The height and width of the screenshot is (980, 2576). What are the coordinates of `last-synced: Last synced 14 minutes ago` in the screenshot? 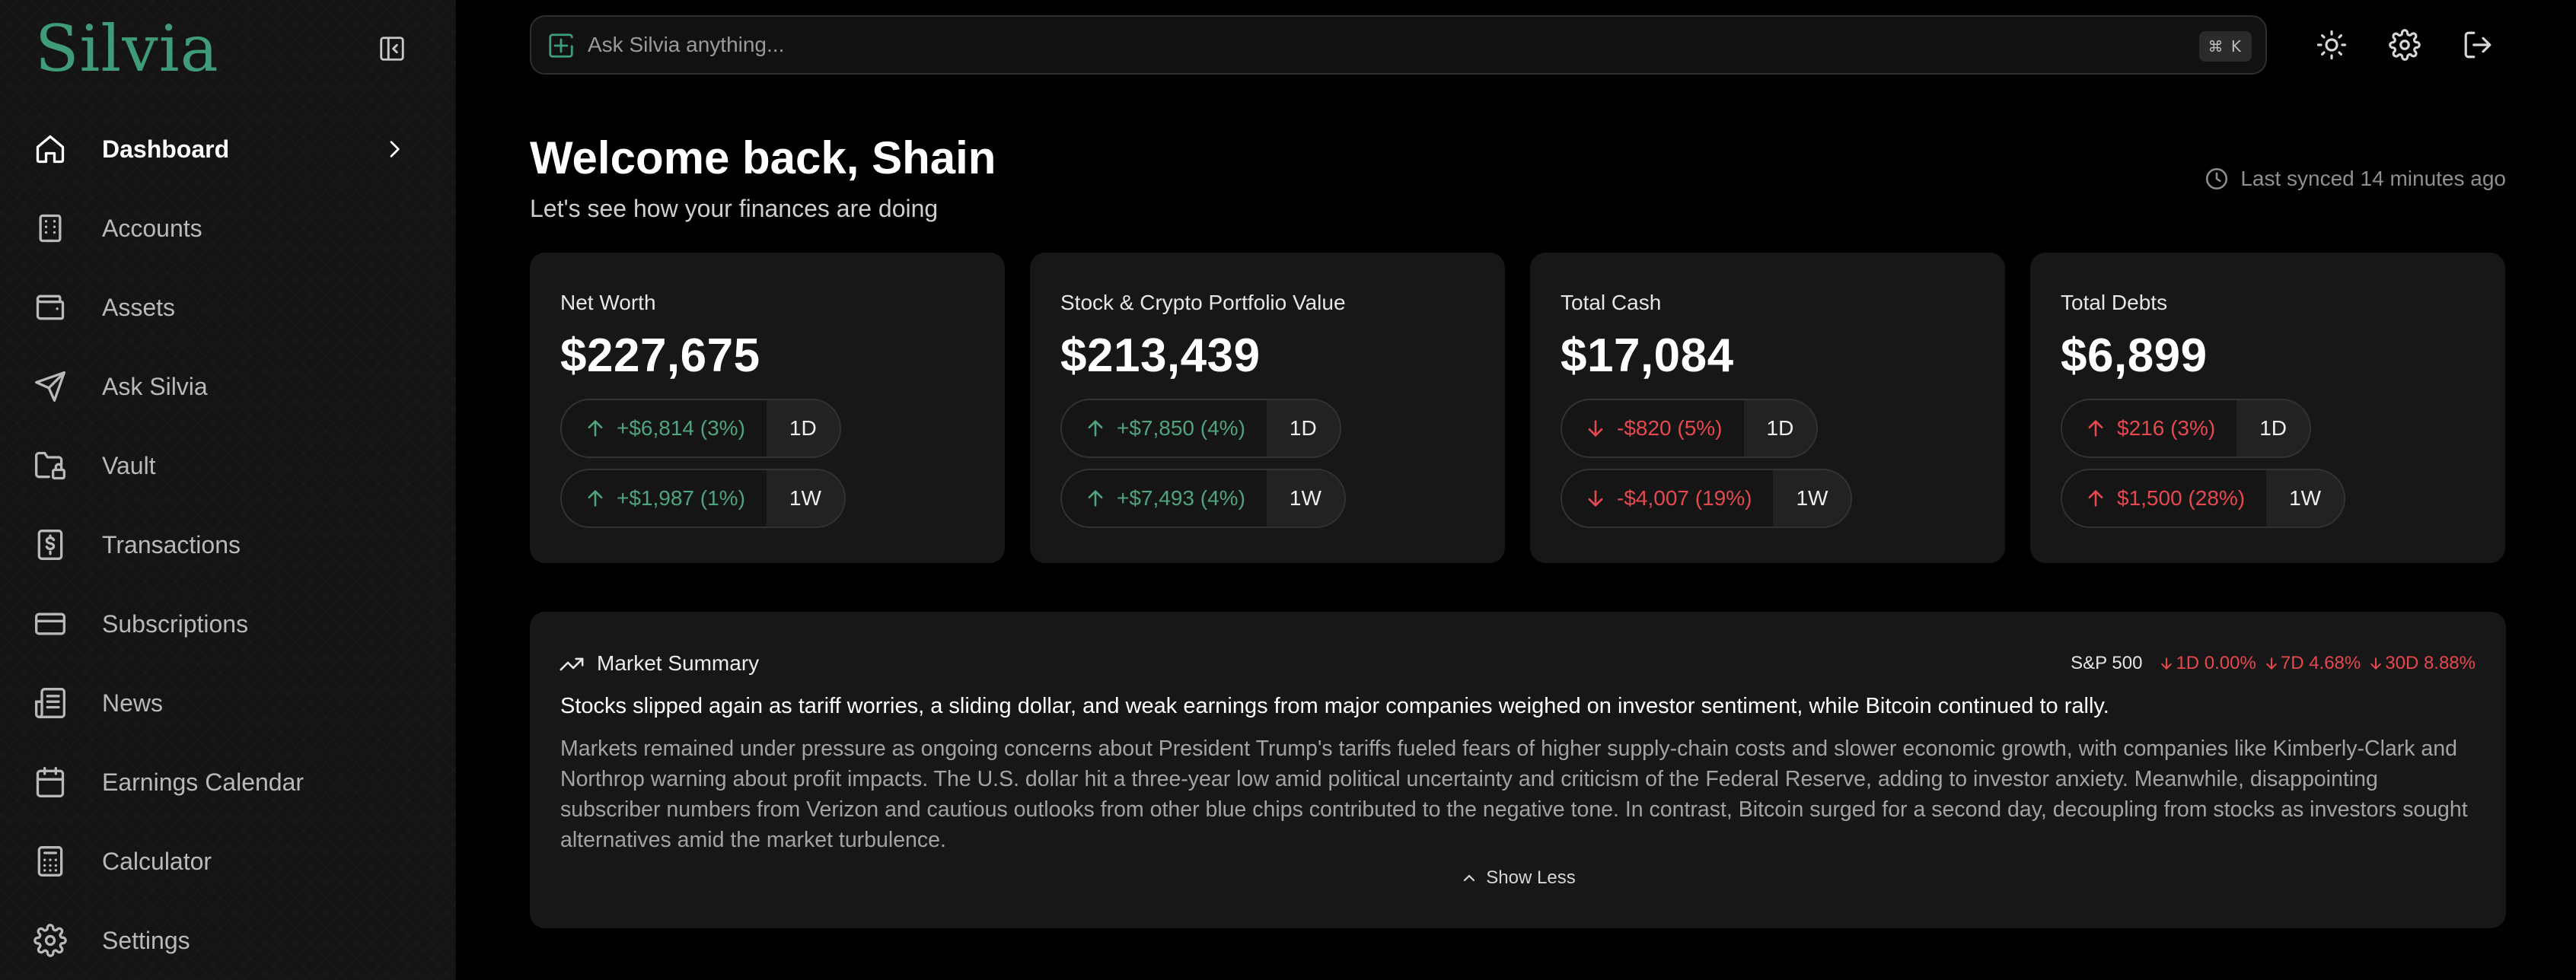 It's located at (2355, 179).